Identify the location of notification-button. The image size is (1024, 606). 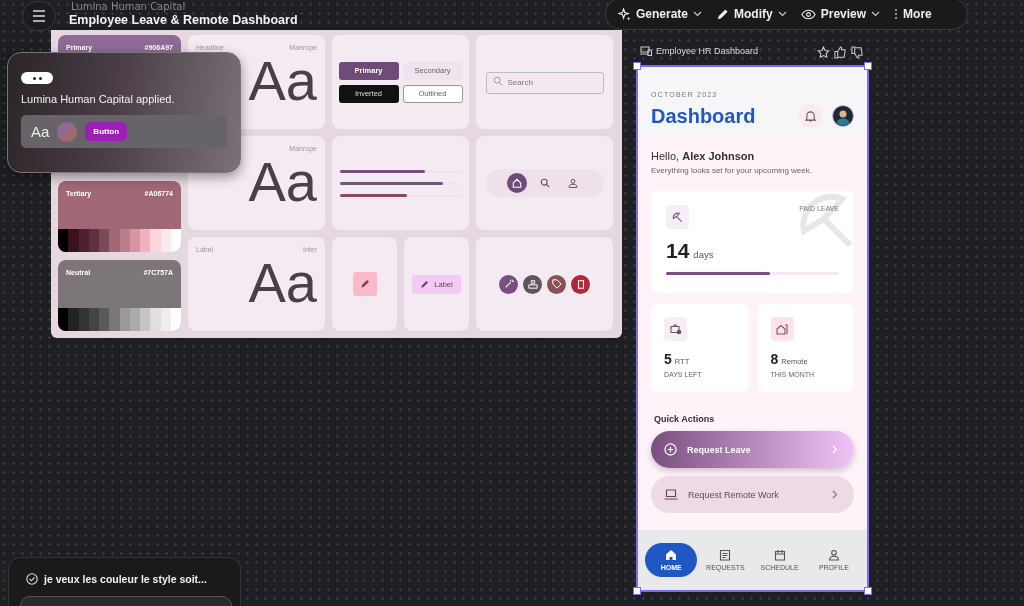
(810, 116).